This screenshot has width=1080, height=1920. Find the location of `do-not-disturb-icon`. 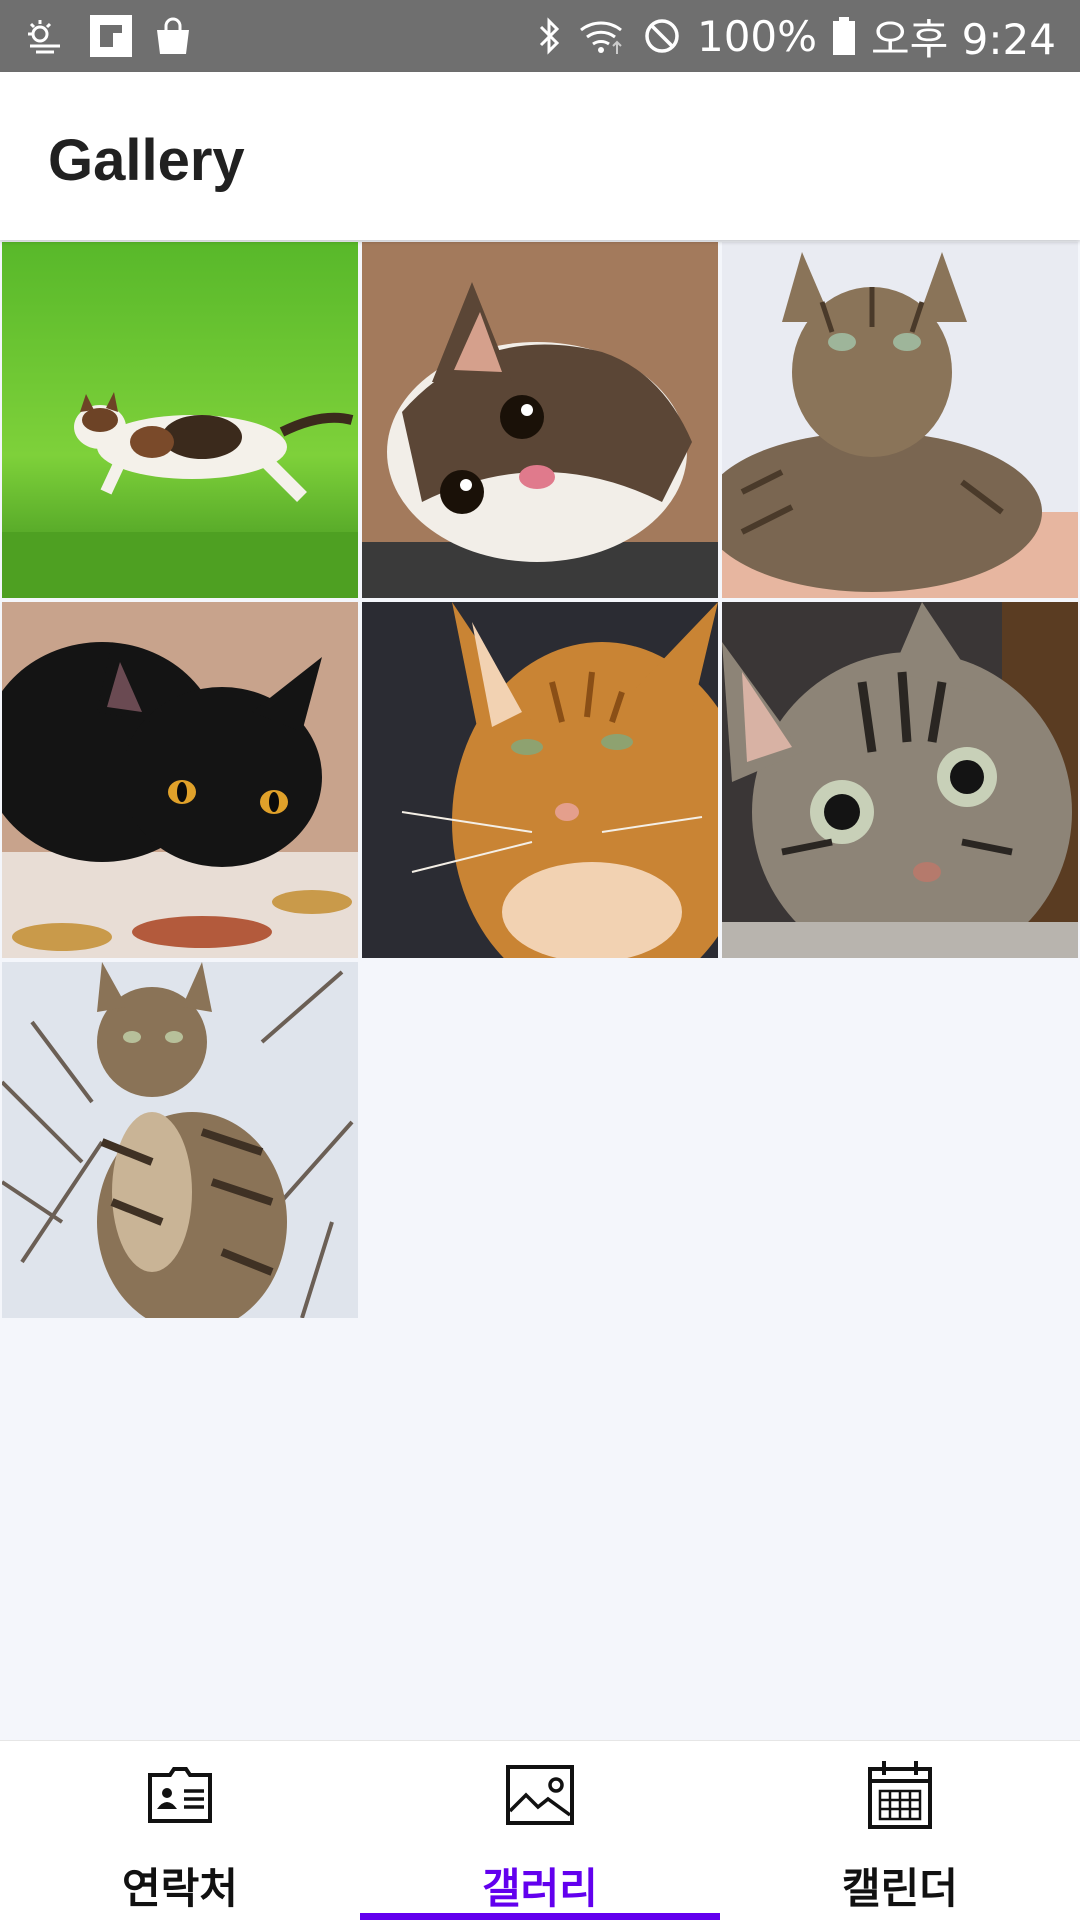

do-not-disturb-icon is located at coordinates (662, 36).